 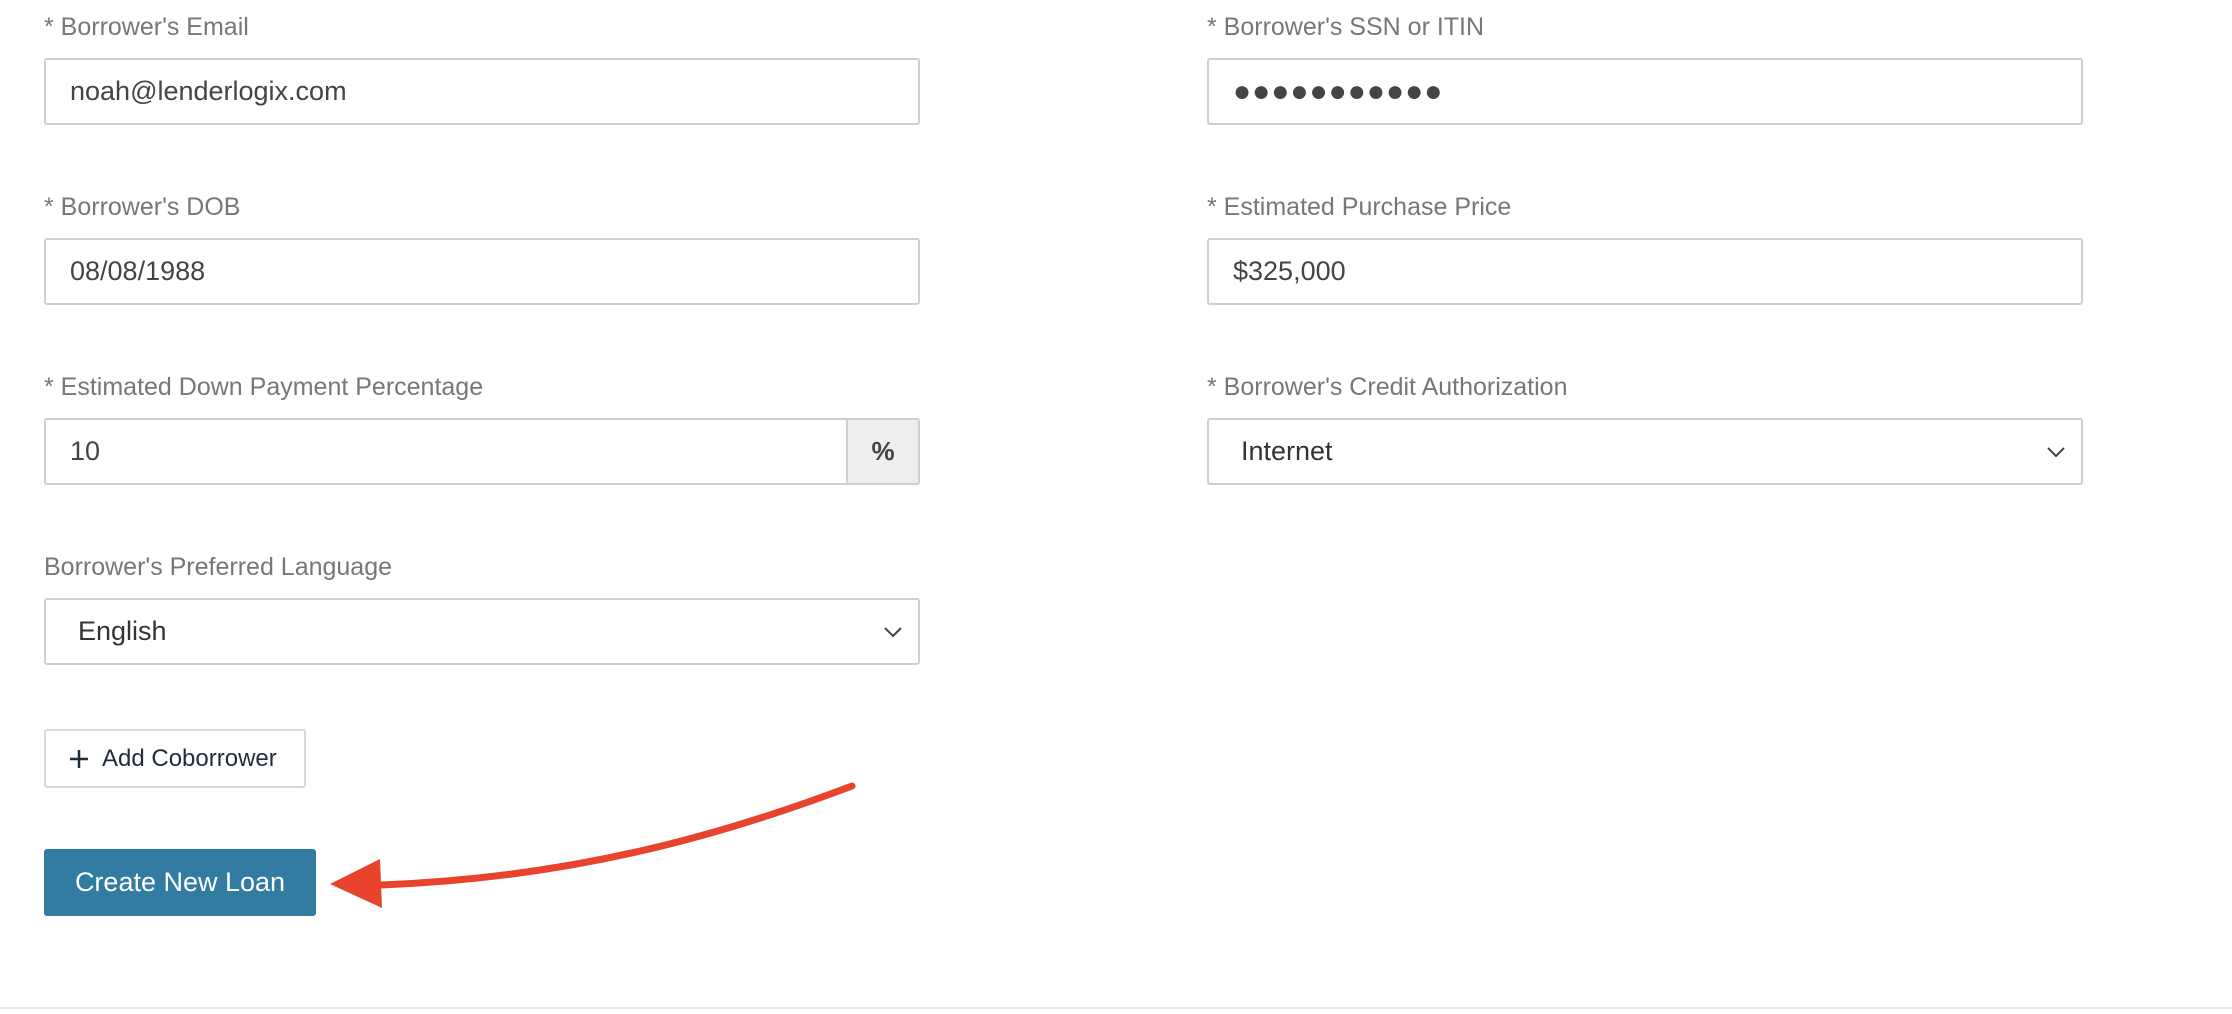 I want to click on down-payment-input-group: %, so click(x=482, y=451).